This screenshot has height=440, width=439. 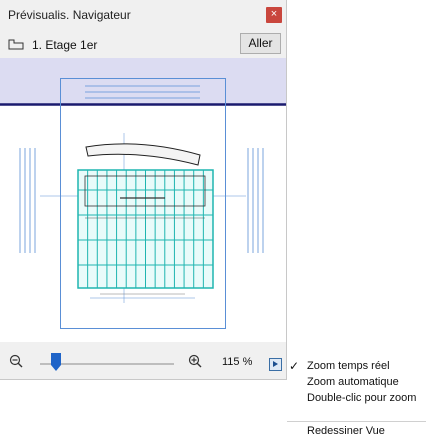 I want to click on zoom-percentage: 115 %, so click(x=237, y=362).